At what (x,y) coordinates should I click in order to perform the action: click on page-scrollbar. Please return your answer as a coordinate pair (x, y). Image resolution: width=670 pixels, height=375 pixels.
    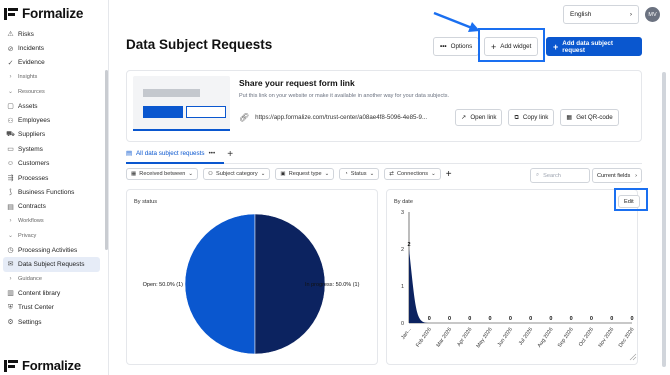
    Looking at the image, I should click on (664, 219).